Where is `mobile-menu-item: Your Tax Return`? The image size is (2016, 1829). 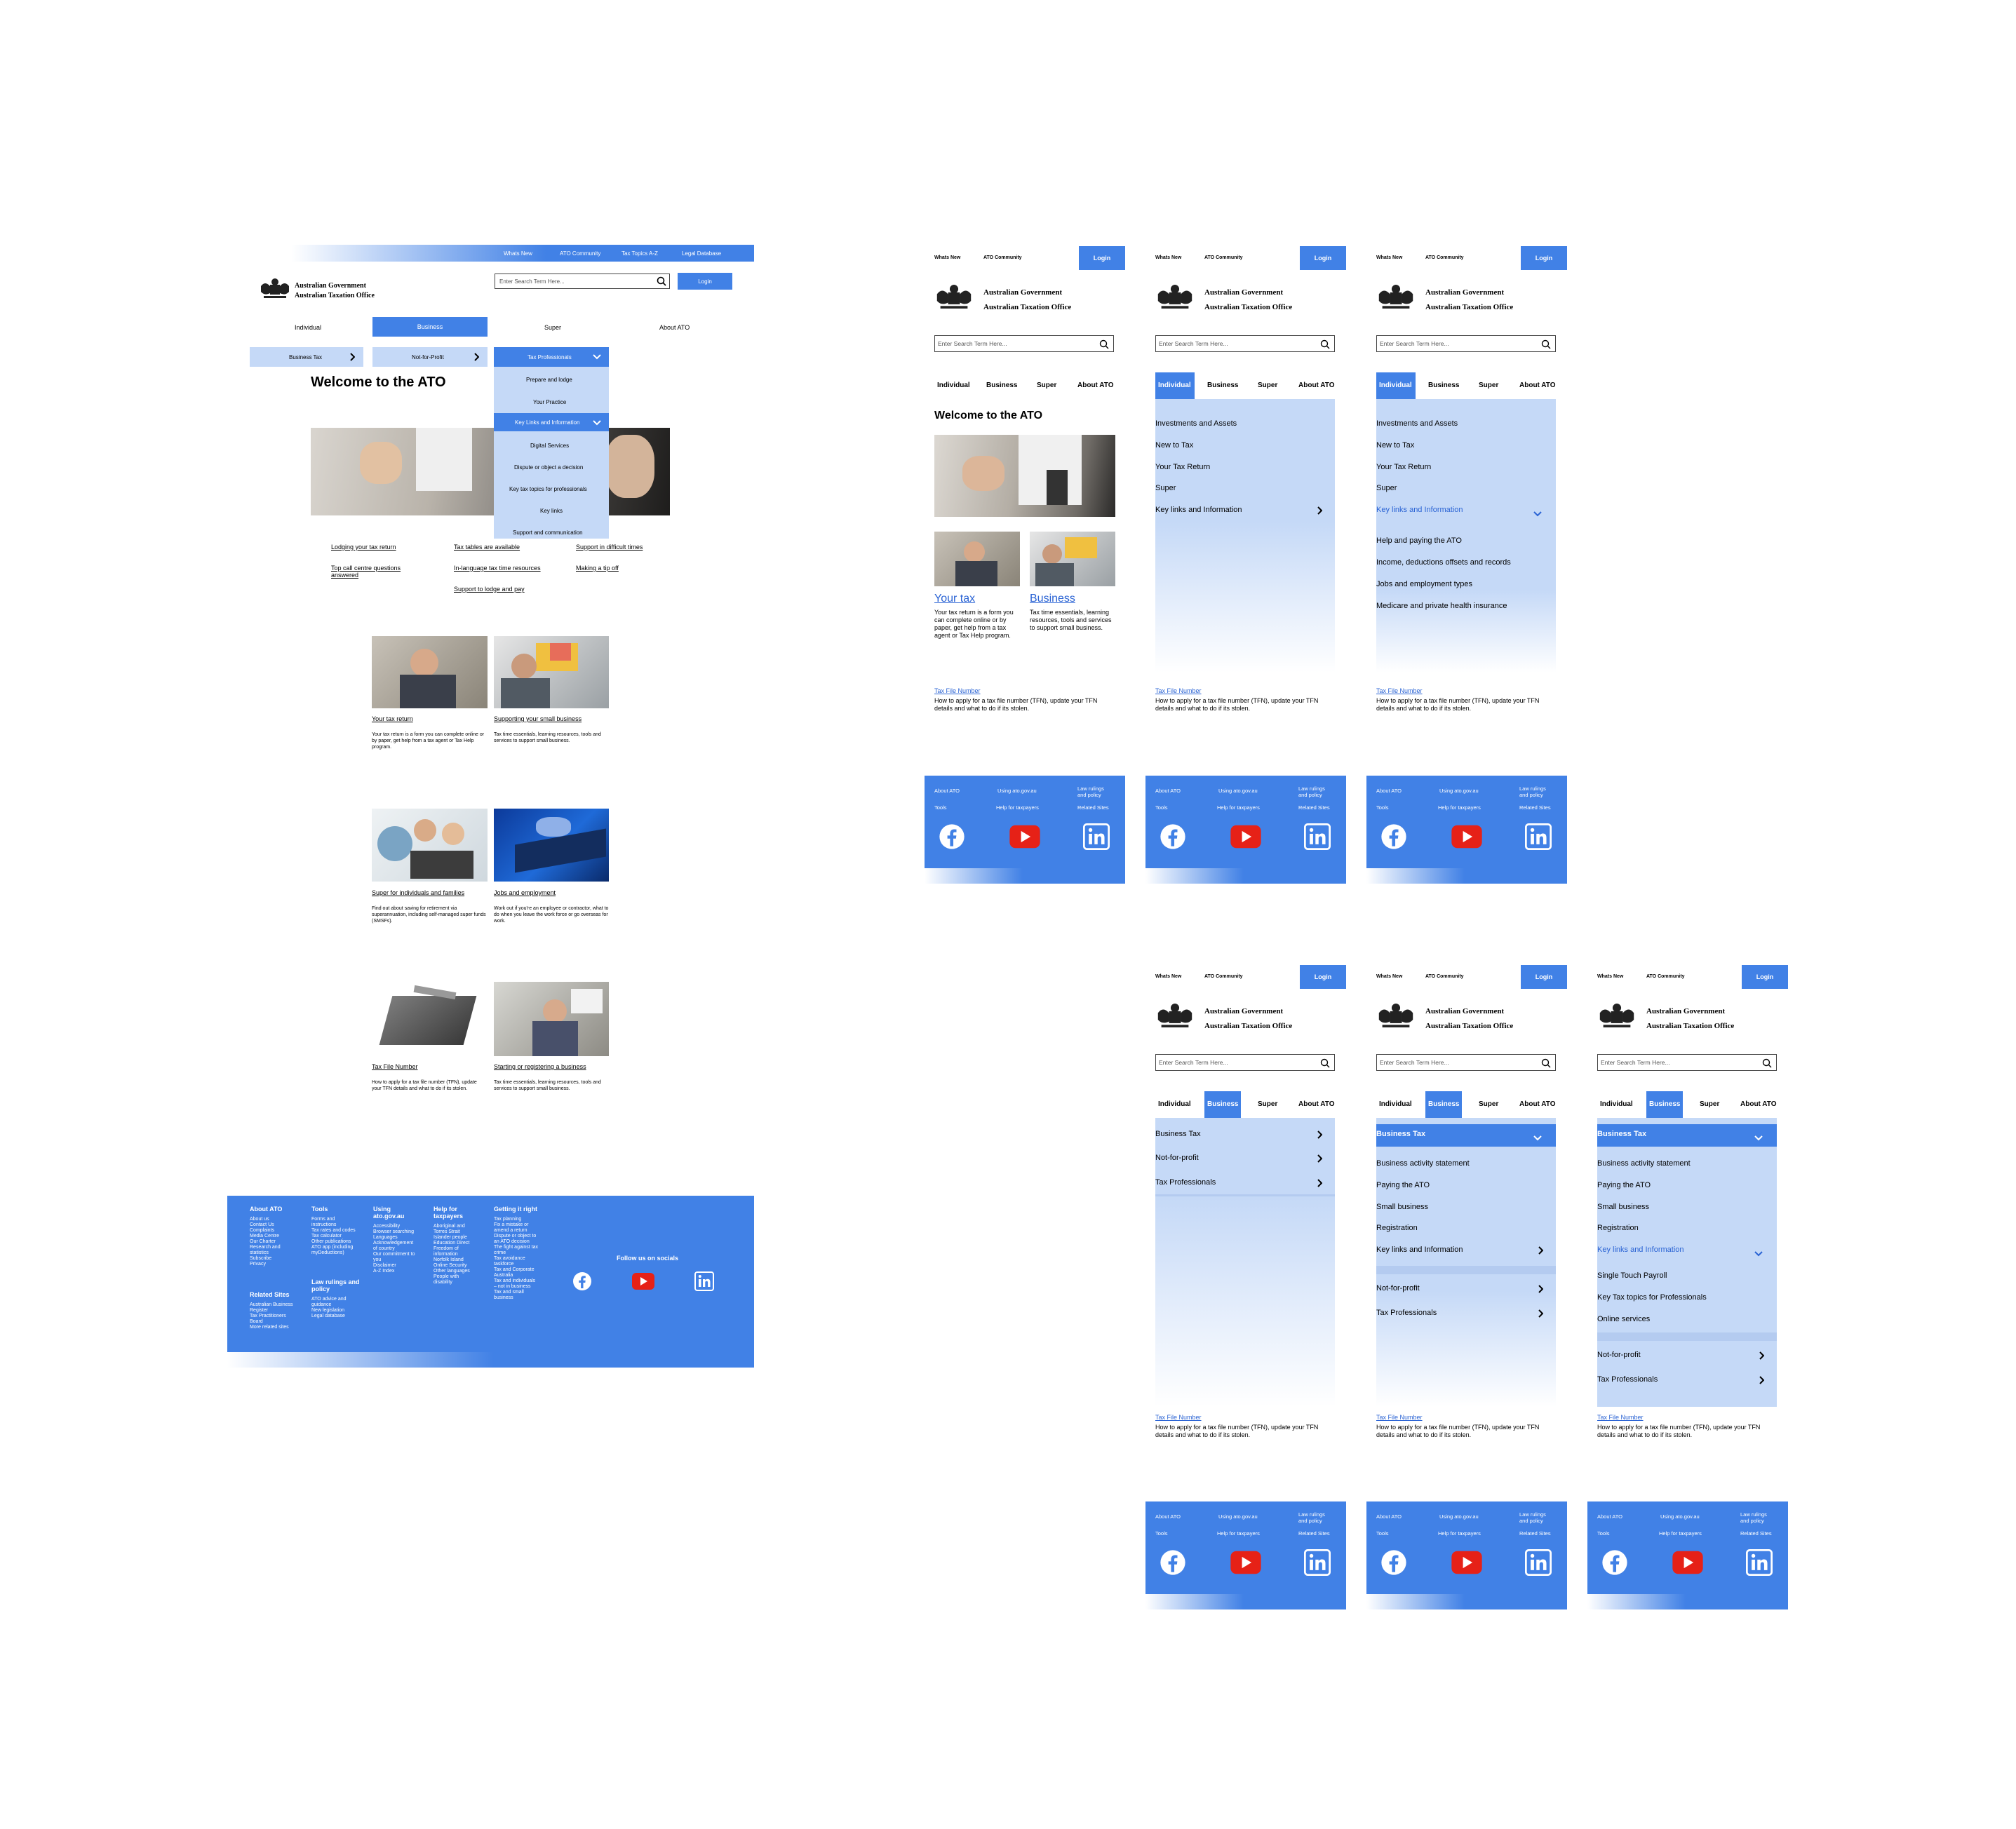
mobile-menu-item: Your Tax Return is located at coordinates (1182, 467).